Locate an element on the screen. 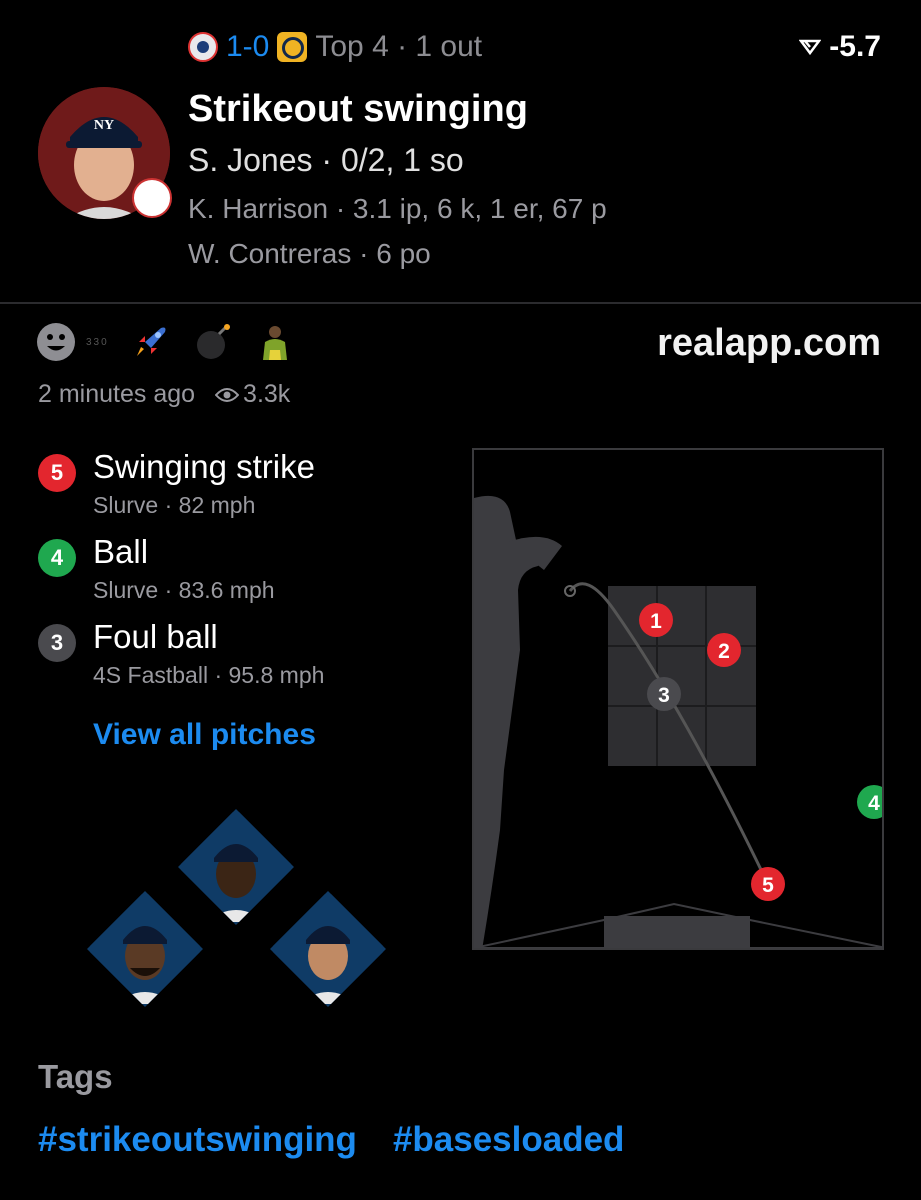  divider is located at coordinates (460, 303).